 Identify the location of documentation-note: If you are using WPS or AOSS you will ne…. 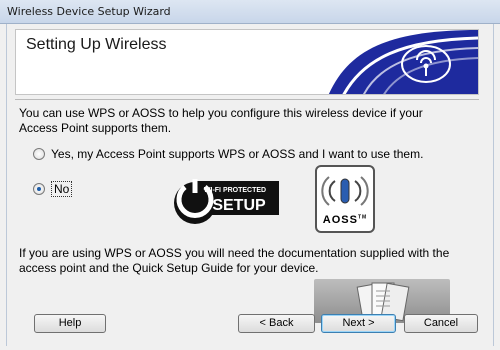
(234, 260).